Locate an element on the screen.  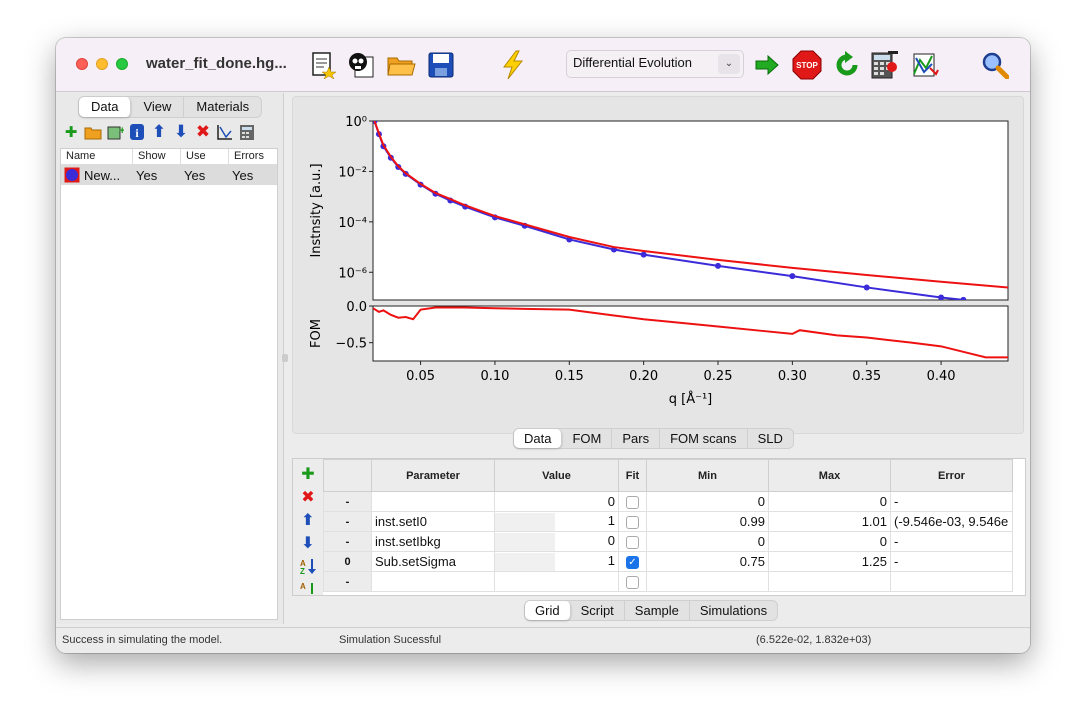
table-row: -000- is located at coordinates (668, 501).